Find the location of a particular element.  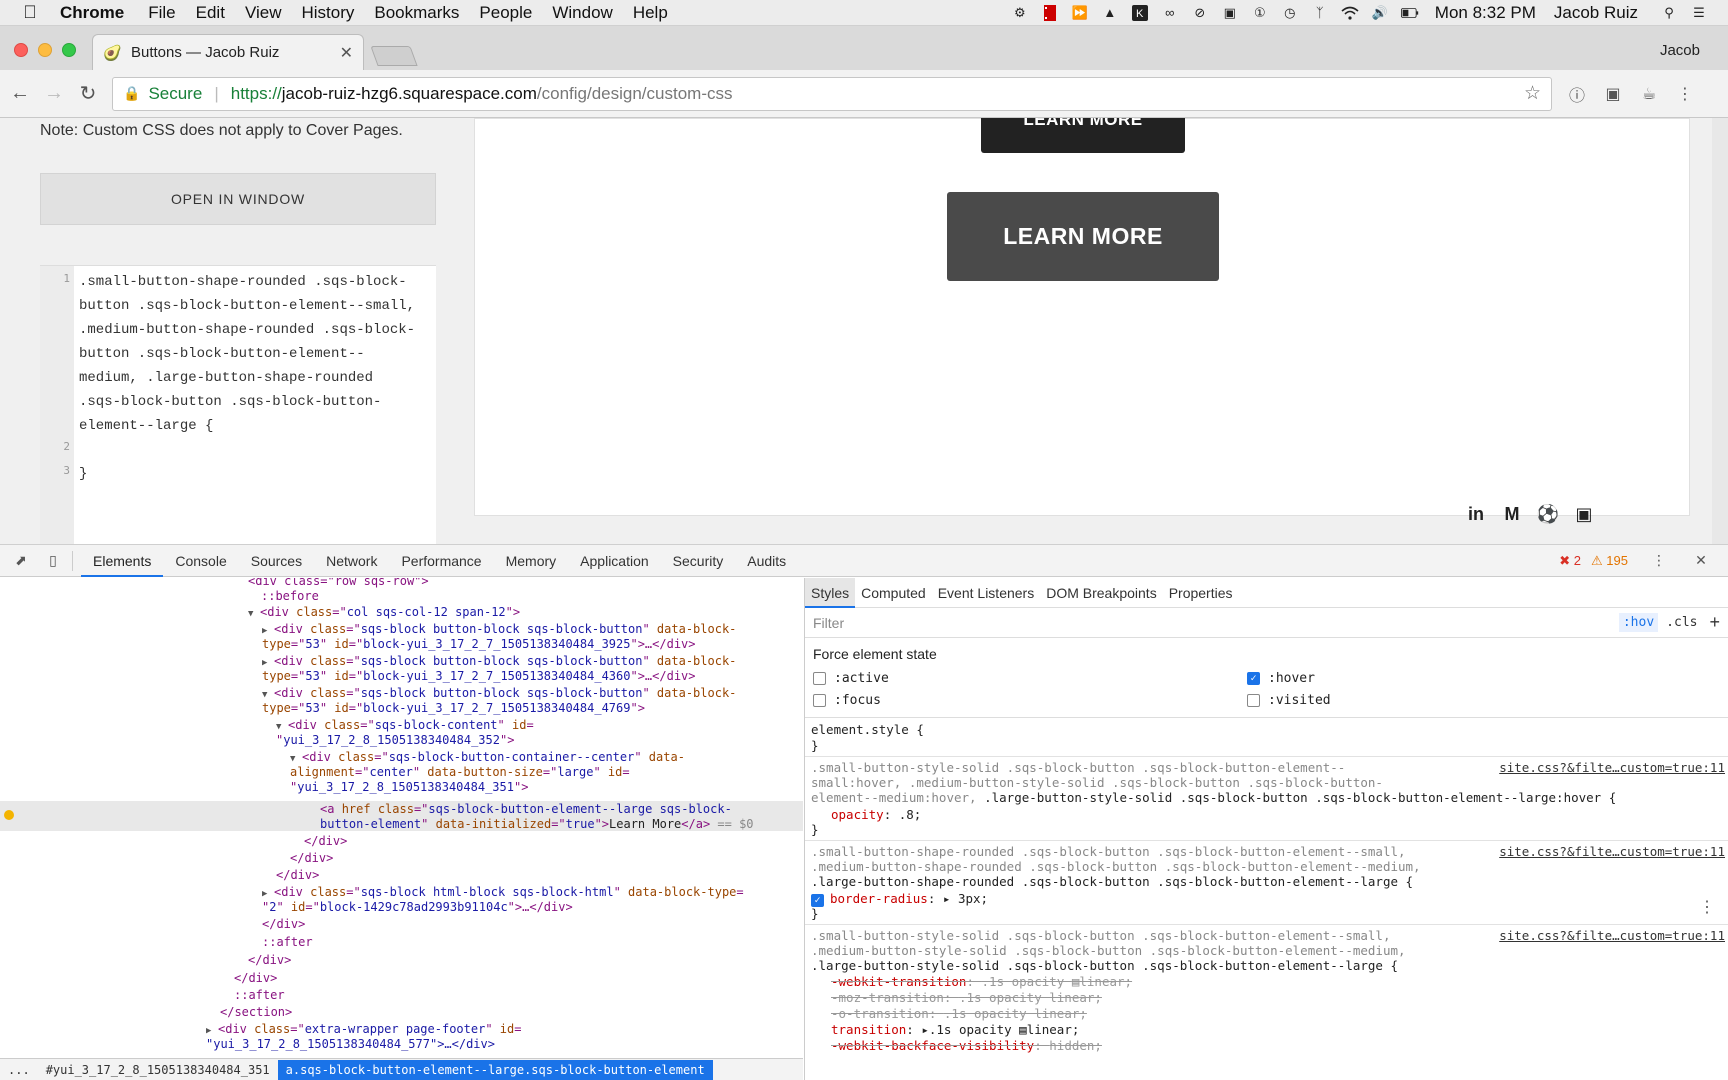

menu-help: Help is located at coordinates (650, 13).